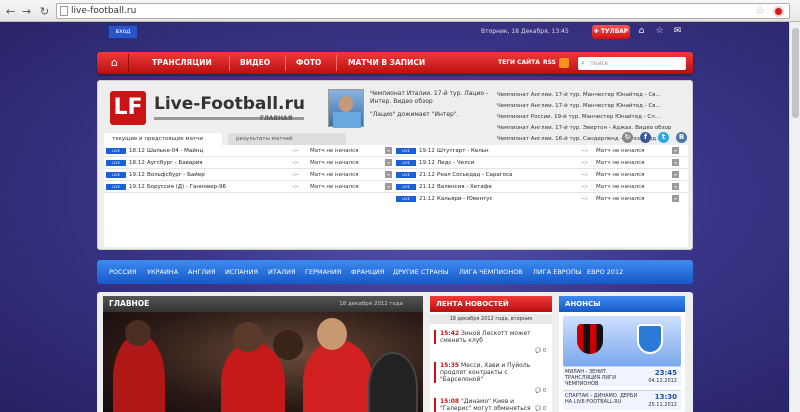 This screenshot has width=800, height=412. What do you see at coordinates (323, 272) in the screenshot?
I see `country-germany: ГЕРМАНИЯ` at bounding box center [323, 272].